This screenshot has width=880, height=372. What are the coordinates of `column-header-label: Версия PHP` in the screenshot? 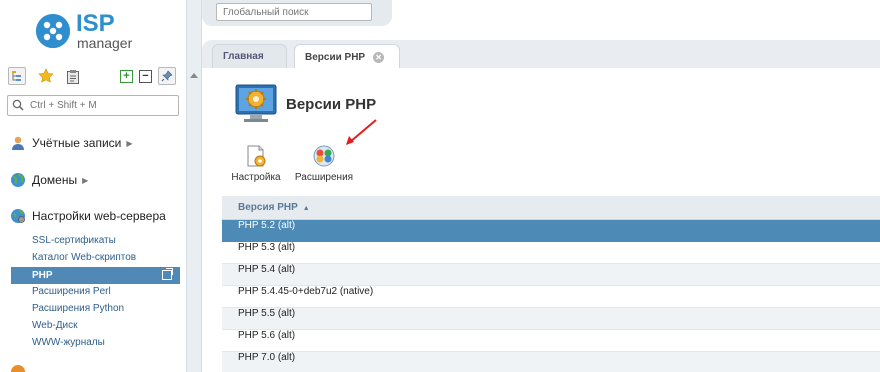 It's located at (268, 207).